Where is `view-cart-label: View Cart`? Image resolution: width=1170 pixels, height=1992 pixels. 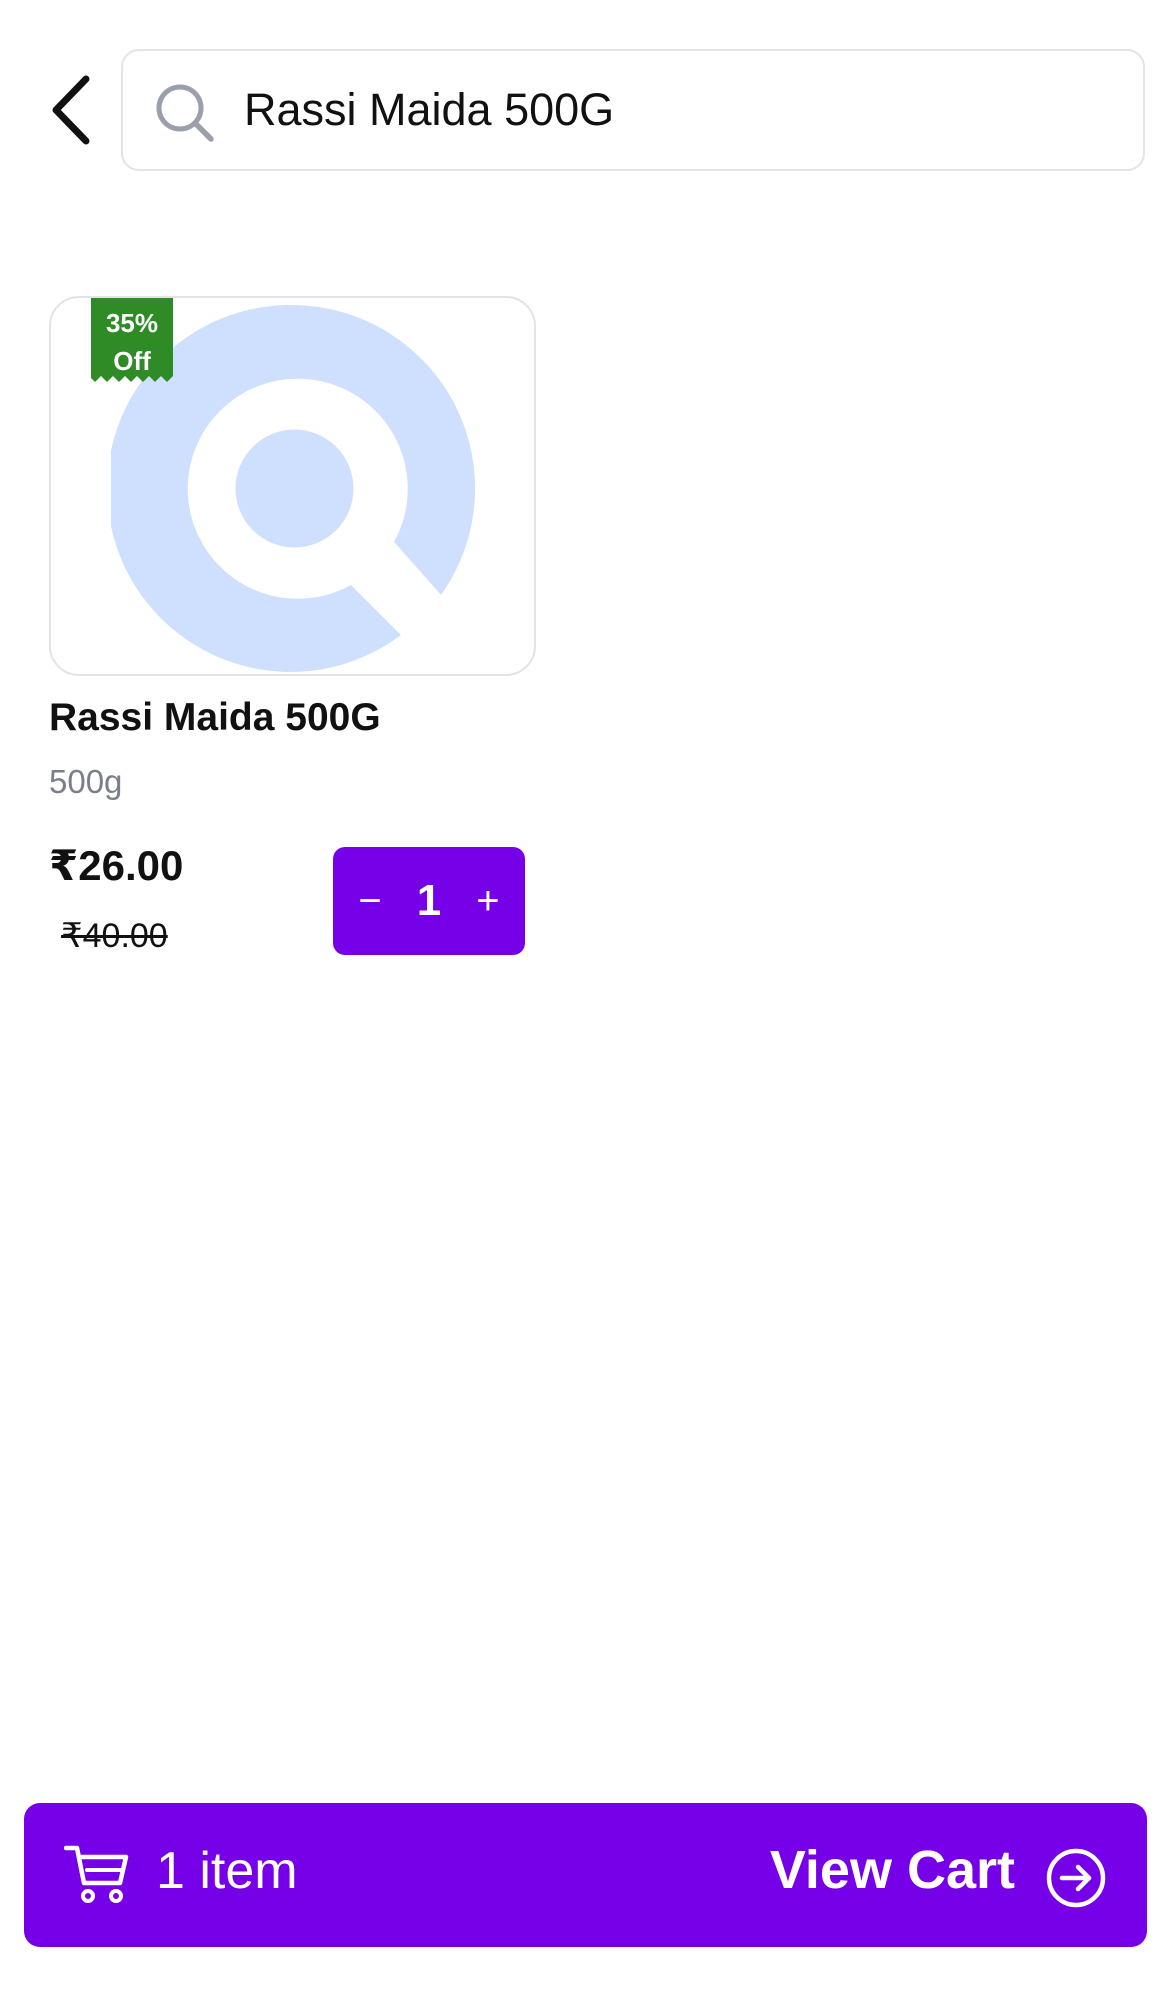
view-cart-label: View Cart is located at coordinates (892, 1870).